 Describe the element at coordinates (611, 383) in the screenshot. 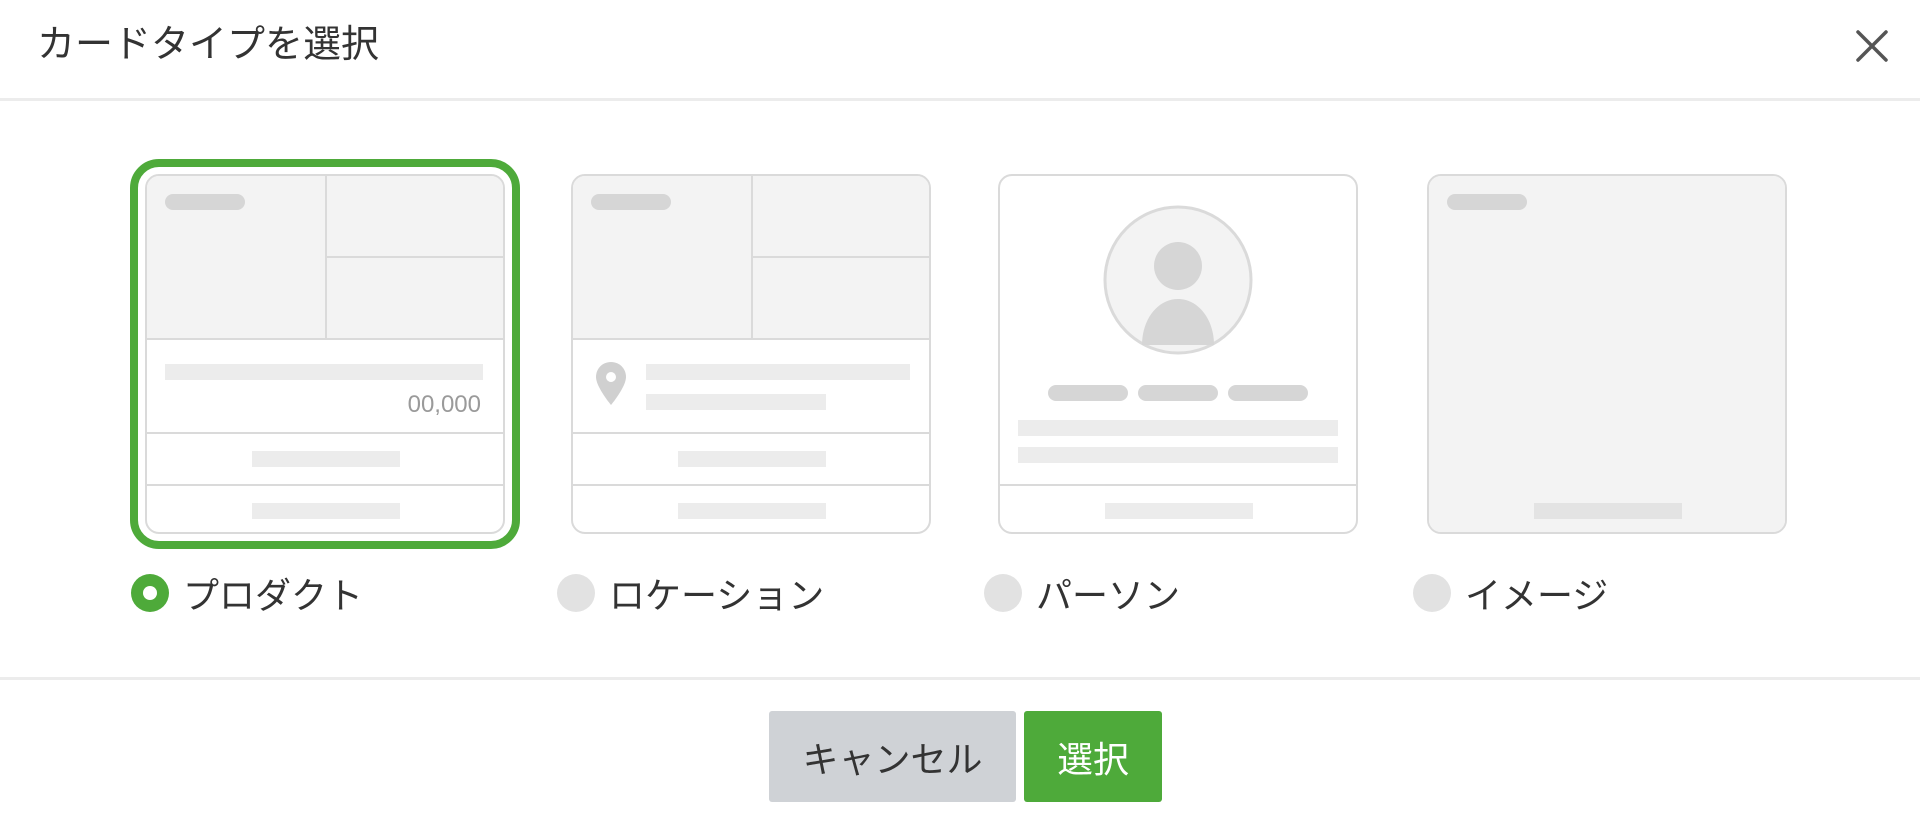

I see `map-pin-icon` at that location.